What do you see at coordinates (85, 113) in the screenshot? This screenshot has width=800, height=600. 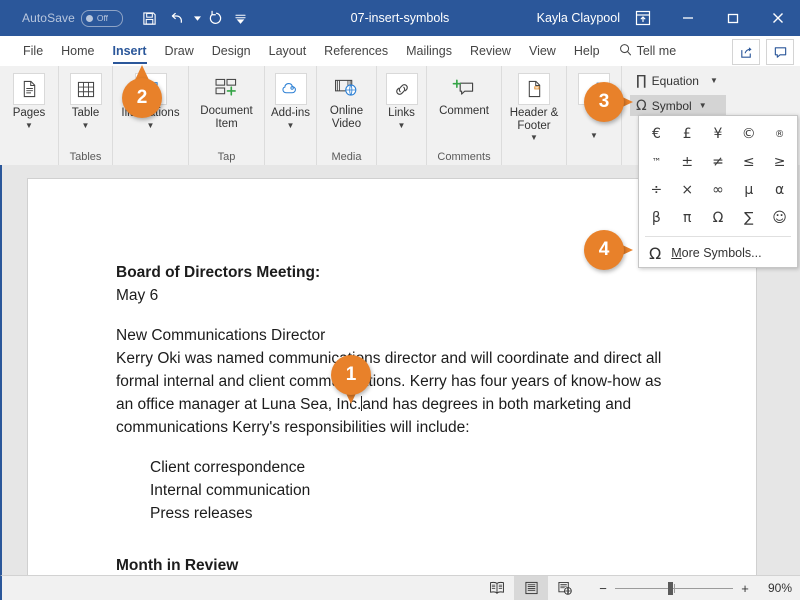 I see `table-label: Table` at bounding box center [85, 113].